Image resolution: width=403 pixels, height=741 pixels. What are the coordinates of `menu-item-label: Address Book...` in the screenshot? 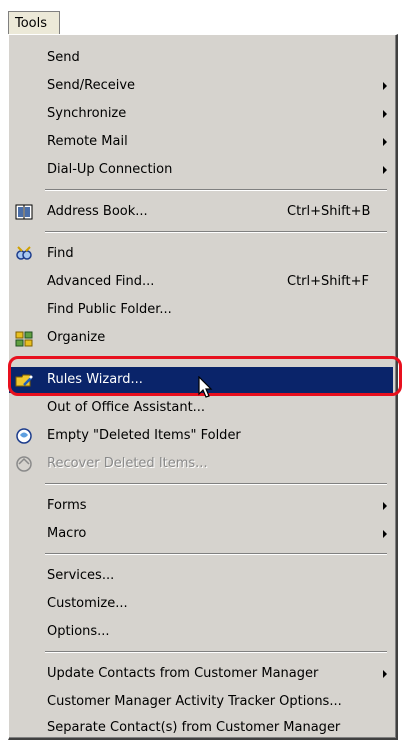 It's located at (97, 211).